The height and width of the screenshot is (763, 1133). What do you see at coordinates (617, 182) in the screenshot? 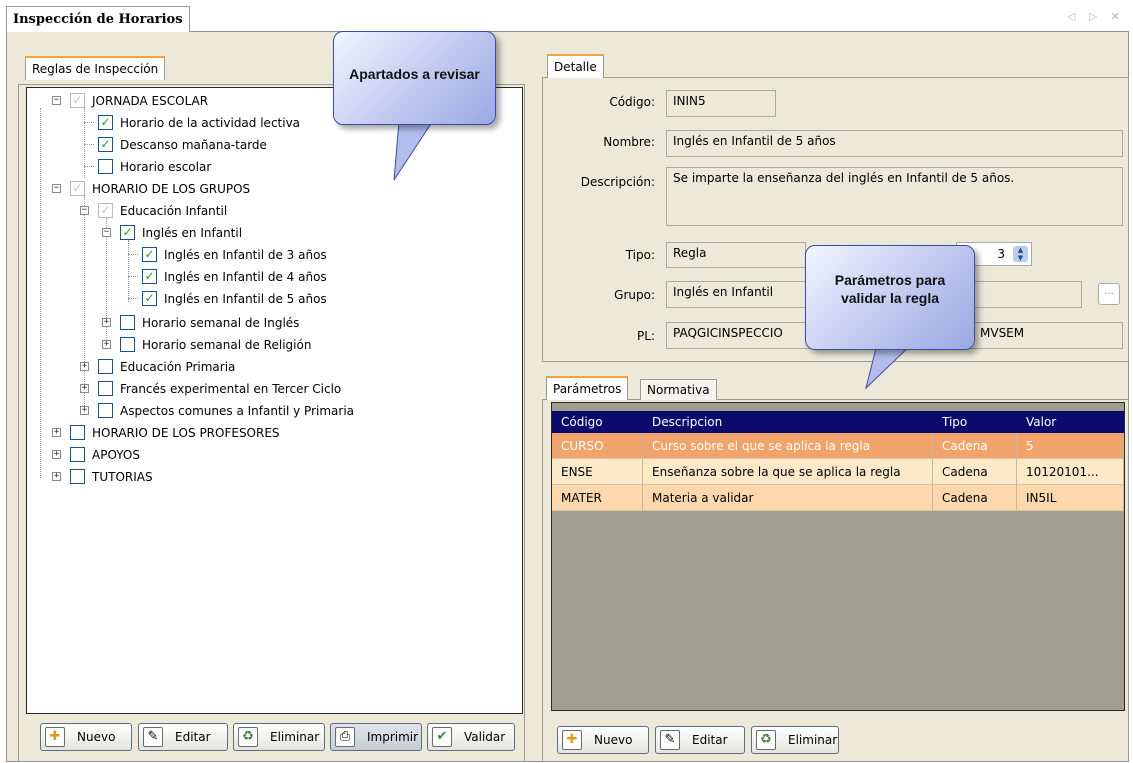
I see `description-label: Descripción:` at bounding box center [617, 182].